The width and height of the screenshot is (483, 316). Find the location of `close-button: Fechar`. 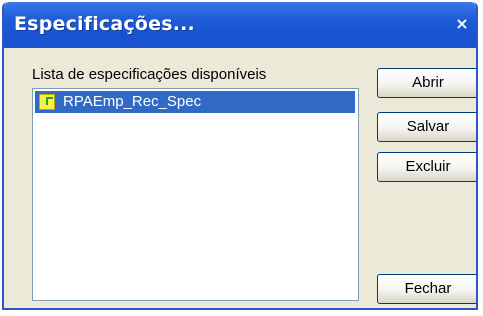

close-button: Fechar is located at coordinates (426, 289).